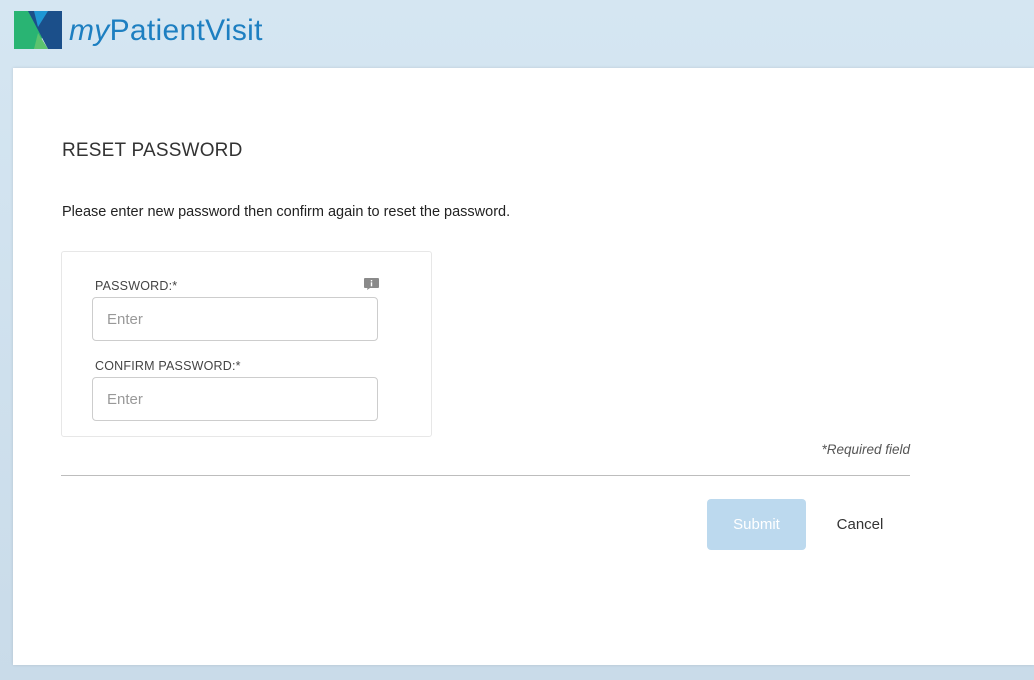 The height and width of the screenshot is (680, 1034). I want to click on password-input, so click(235, 319).